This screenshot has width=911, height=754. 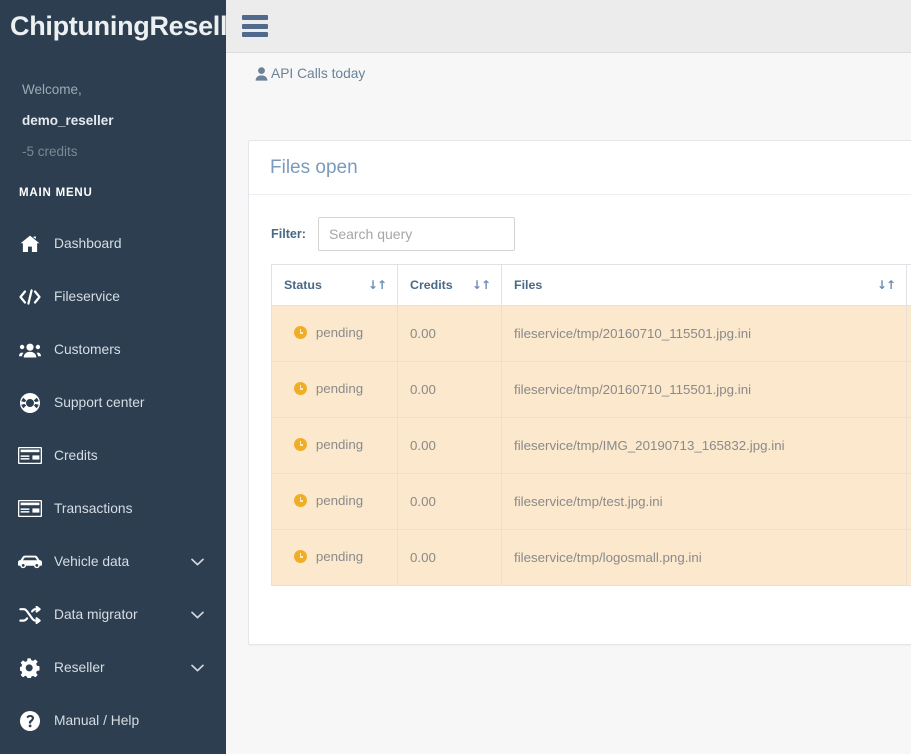 I want to click on panel-header: Files open, so click(x=580, y=168).